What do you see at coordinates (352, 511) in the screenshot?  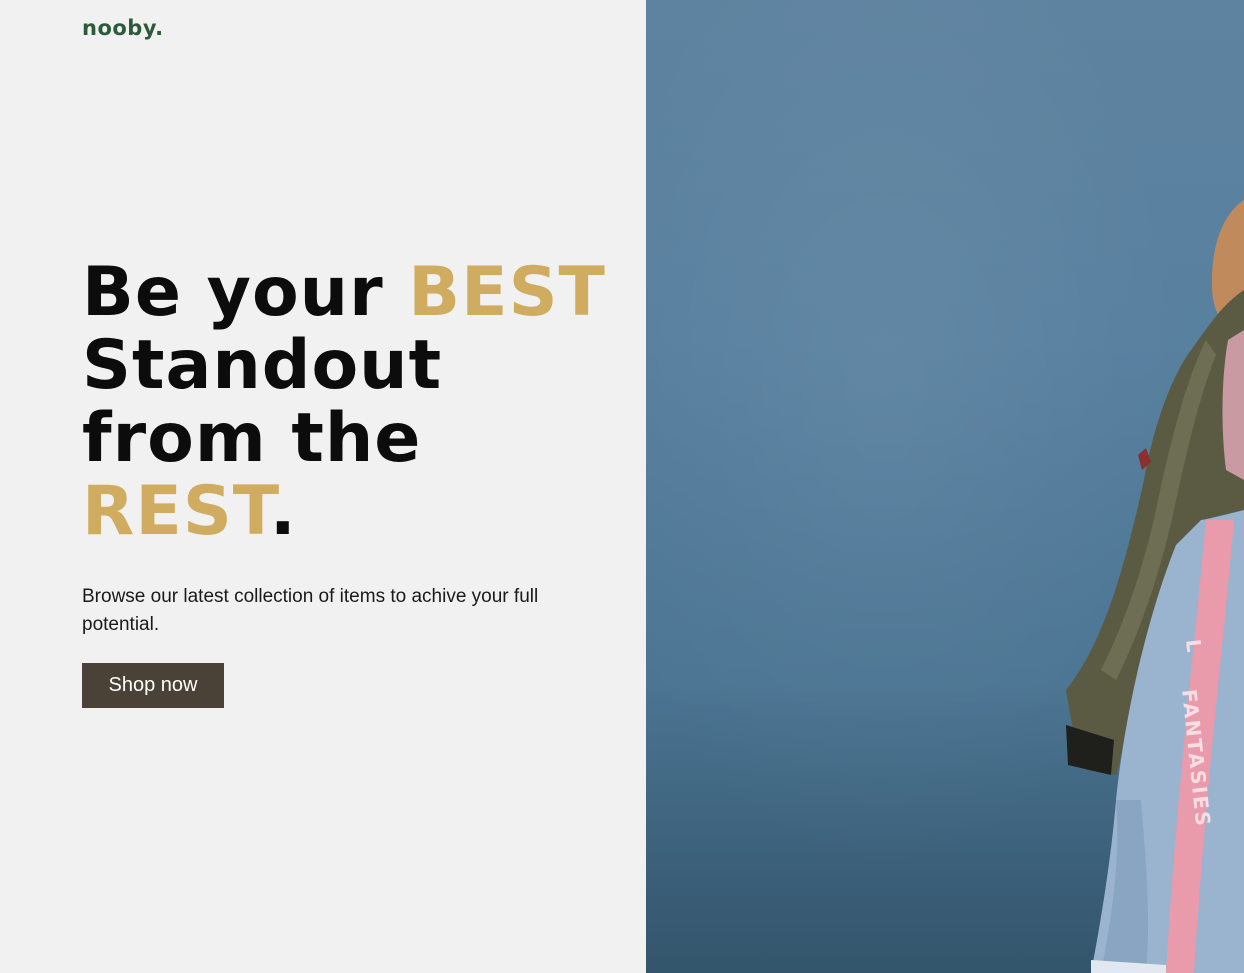 I see `headline-line-4: REST.` at bounding box center [352, 511].